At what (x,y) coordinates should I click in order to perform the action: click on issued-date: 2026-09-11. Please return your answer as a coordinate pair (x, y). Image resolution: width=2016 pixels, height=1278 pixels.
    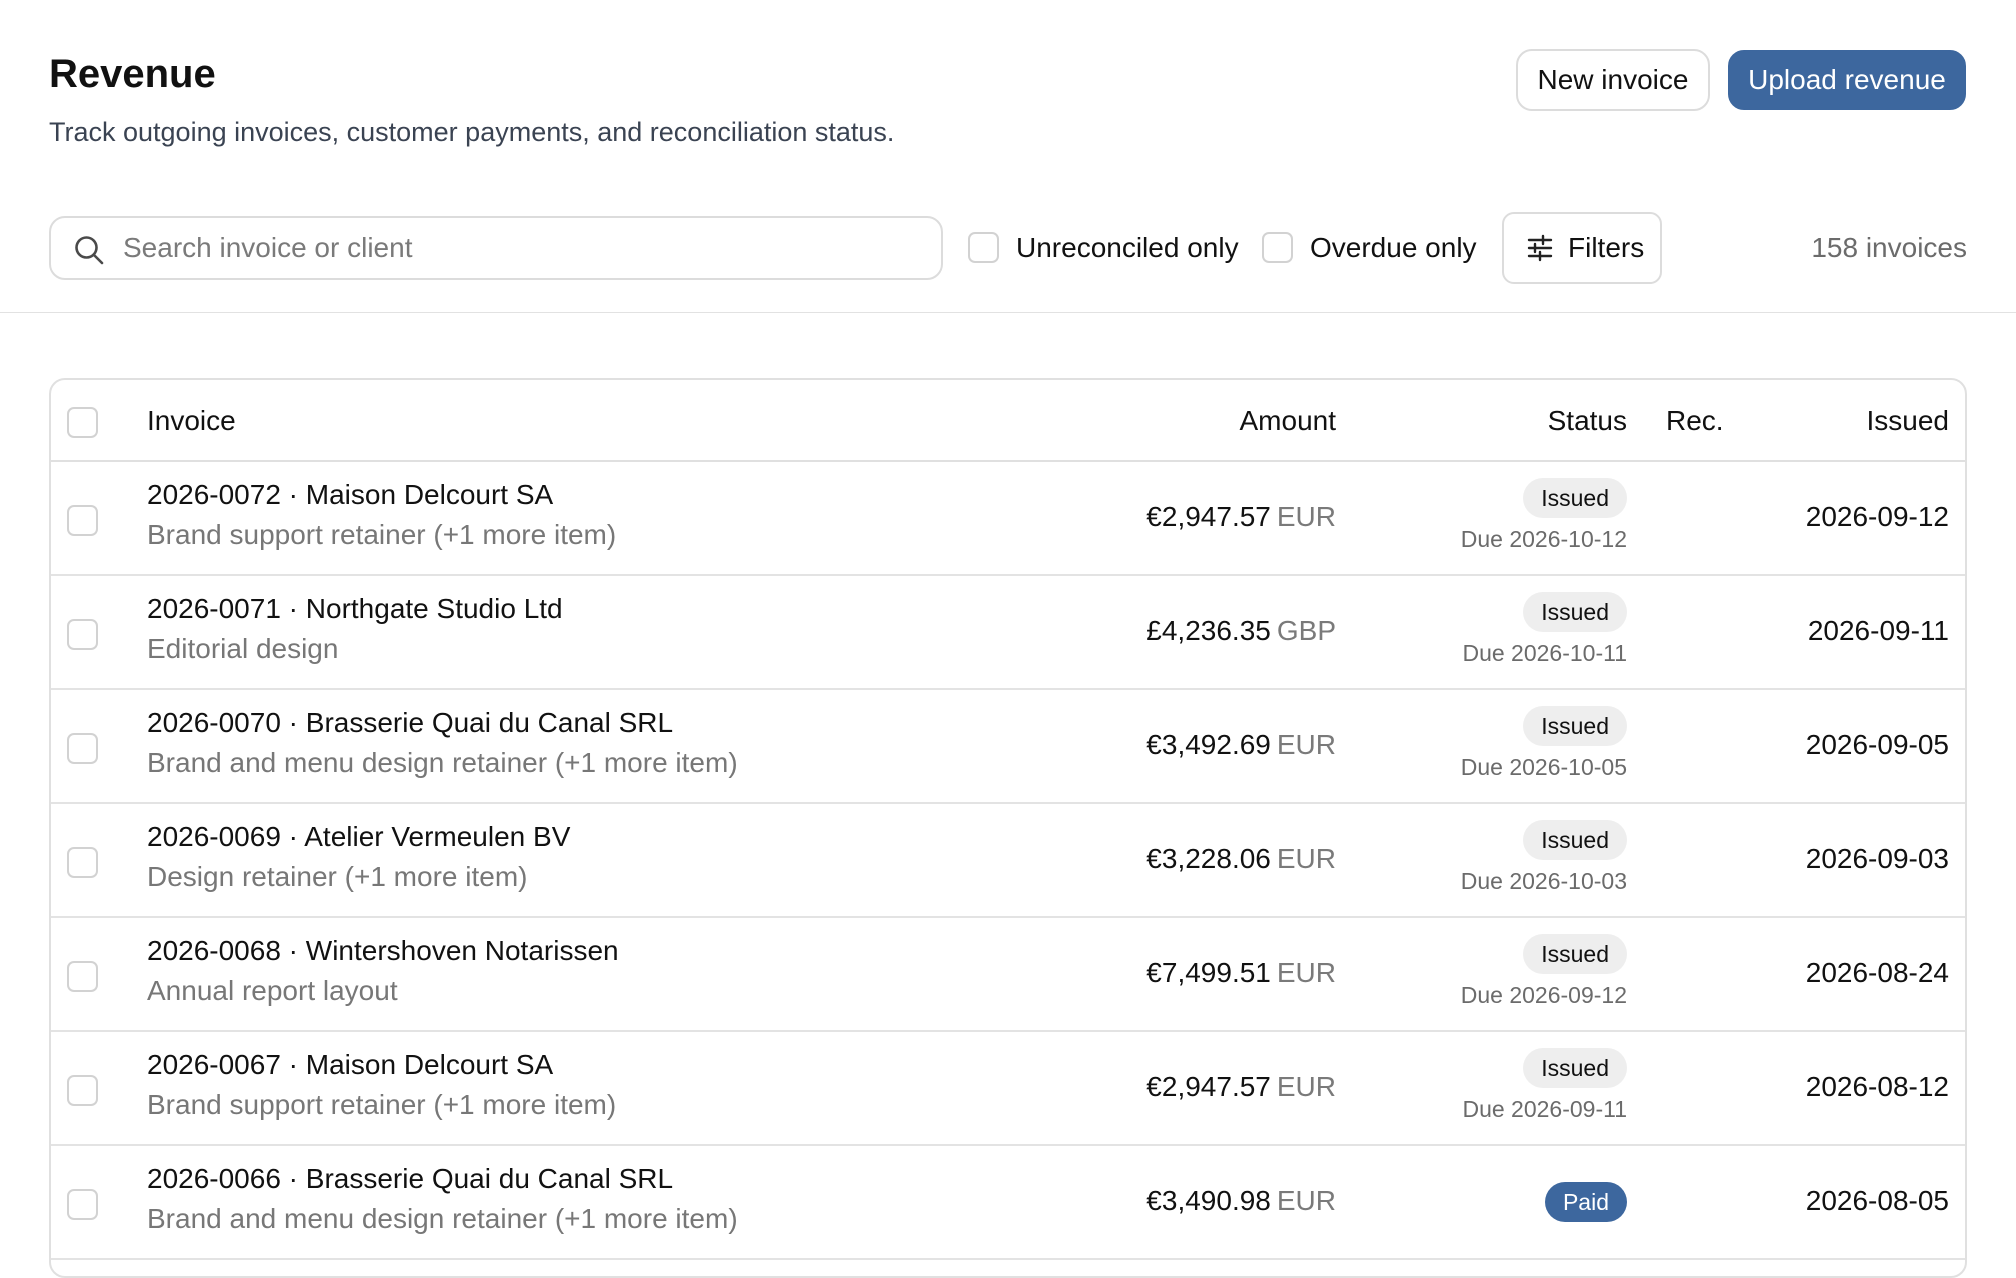
    Looking at the image, I should click on (1878, 630).